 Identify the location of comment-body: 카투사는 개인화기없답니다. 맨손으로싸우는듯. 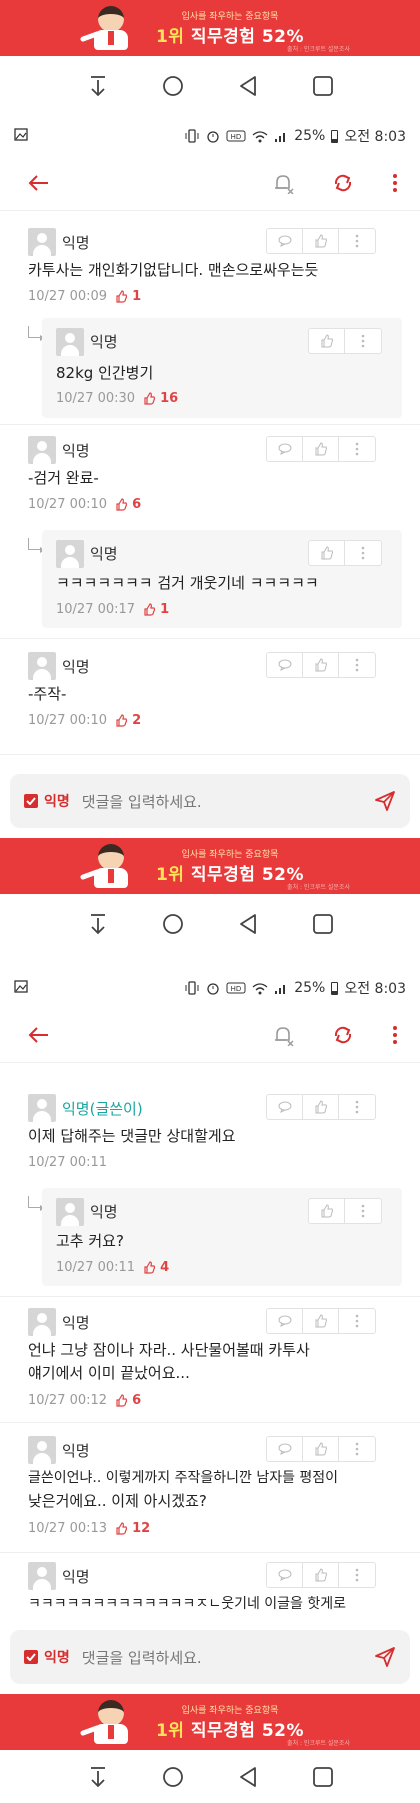
(173, 270).